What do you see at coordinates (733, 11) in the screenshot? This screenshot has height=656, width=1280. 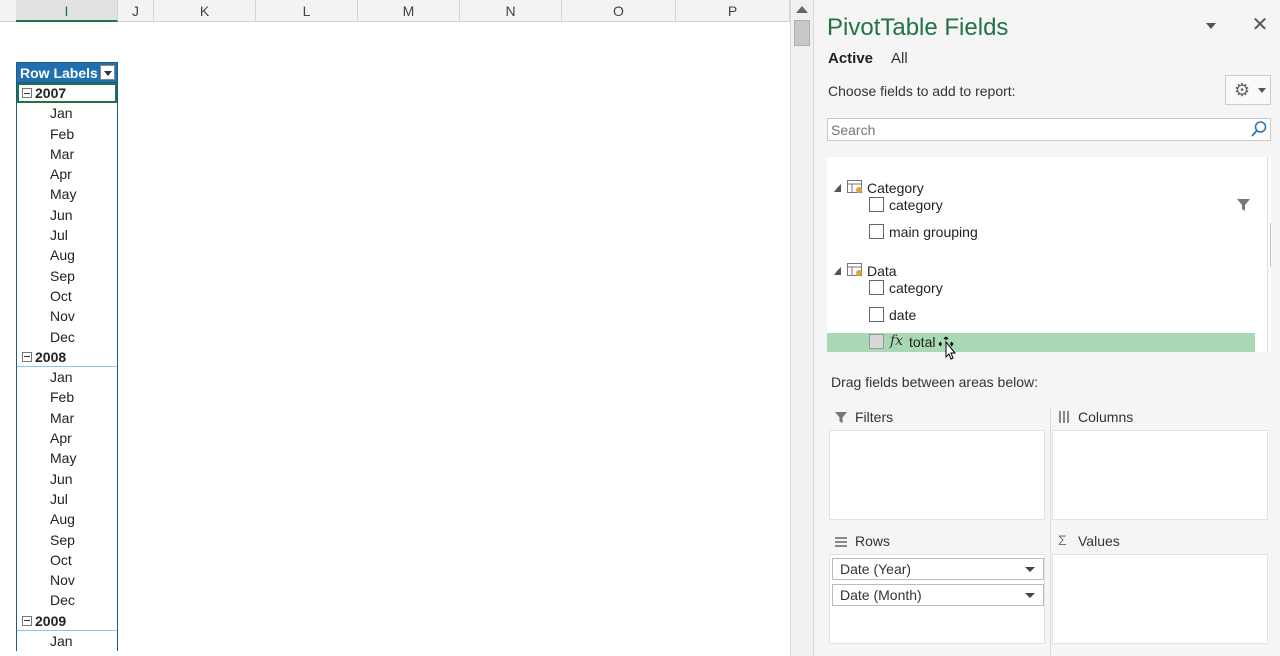 I see `column-header-p: P` at bounding box center [733, 11].